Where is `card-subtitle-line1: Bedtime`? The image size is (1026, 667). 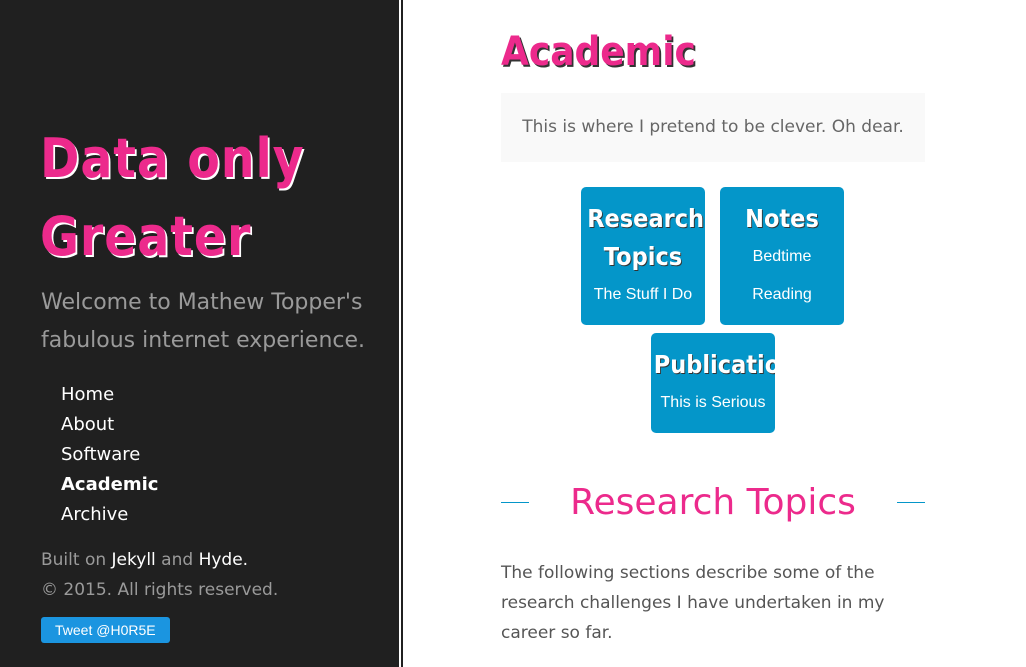
card-subtitle-line1: Bedtime is located at coordinates (782, 256).